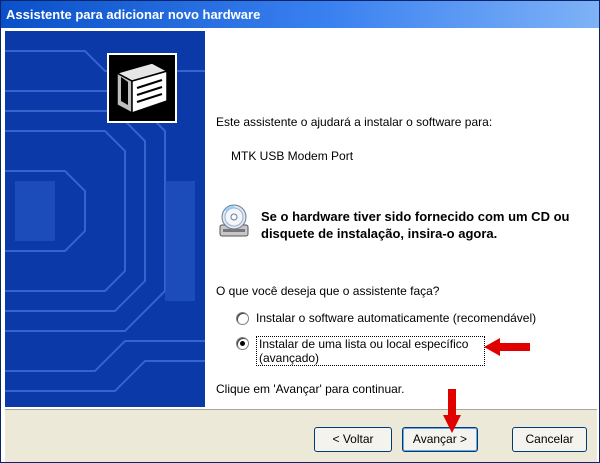  What do you see at coordinates (507, 347) in the screenshot?
I see `red-arrow-left-icon` at bounding box center [507, 347].